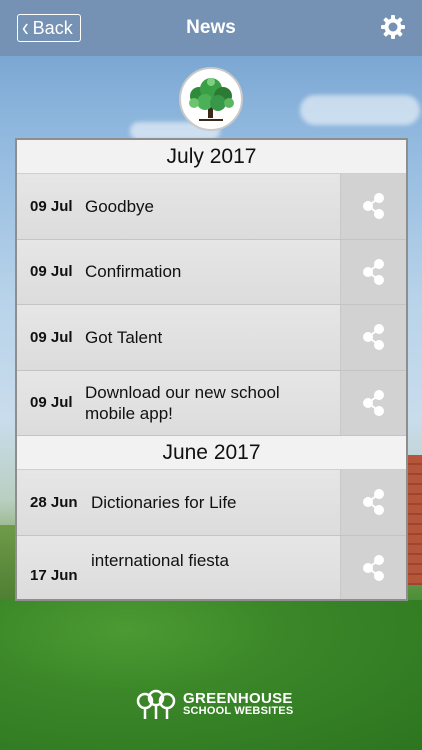 The height and width of the screenshot is (750, 422). I want to click on list-item: 09 Jul Got Talent, so click(211, 338).